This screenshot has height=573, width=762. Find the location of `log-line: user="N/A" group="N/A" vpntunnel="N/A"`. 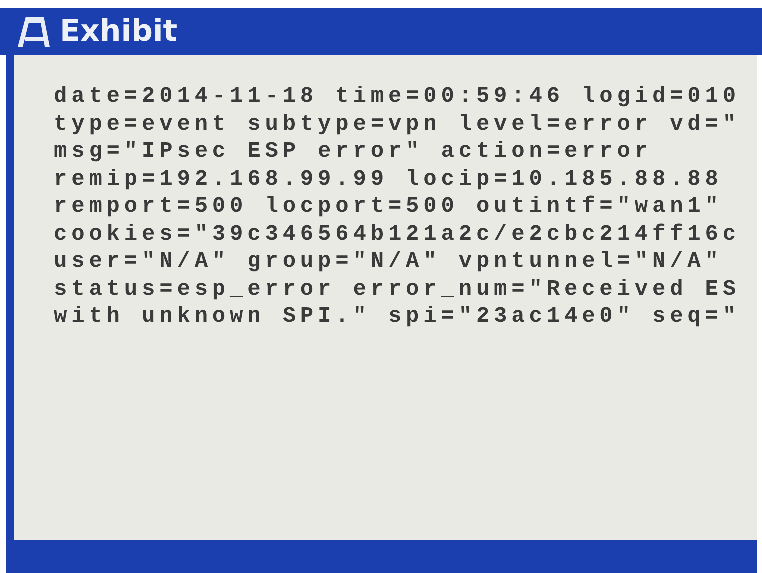

log-line: user="N/A" group="N/A" vpntunnel="N/A" is located at coordinates (388, 262).